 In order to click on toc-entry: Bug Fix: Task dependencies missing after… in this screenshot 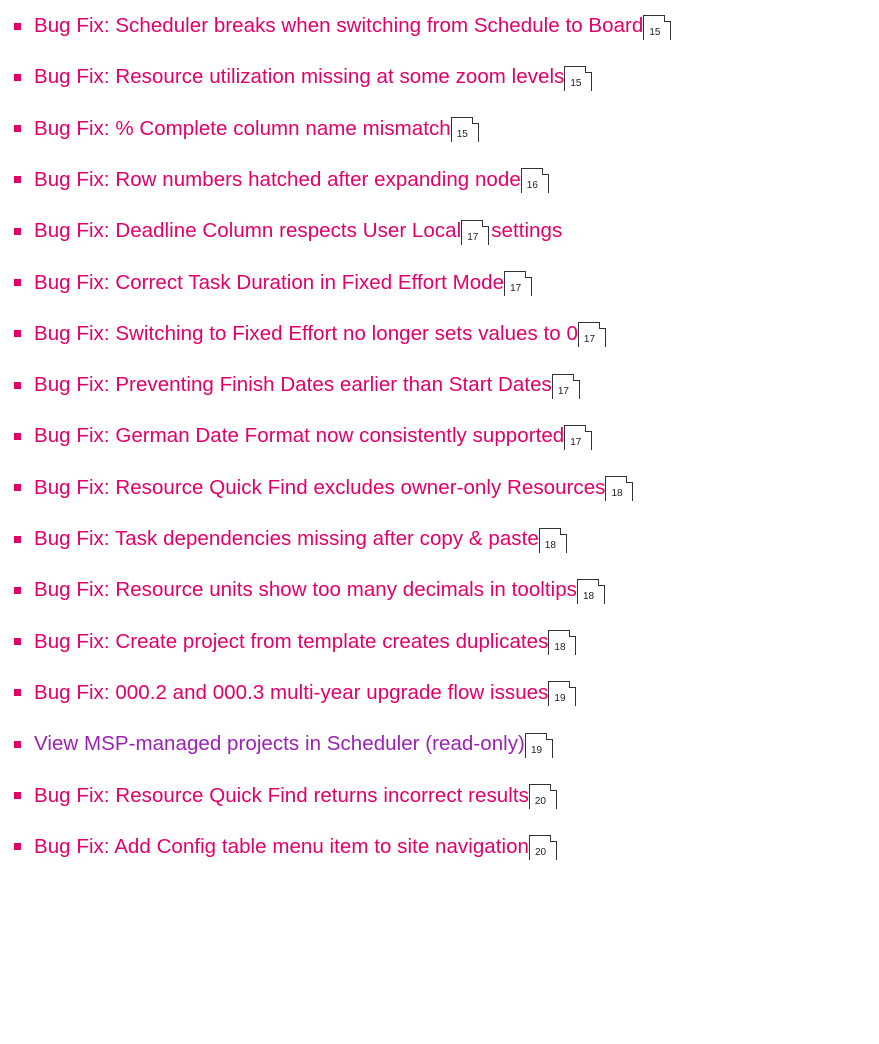, I will do `click(290, 539)`.